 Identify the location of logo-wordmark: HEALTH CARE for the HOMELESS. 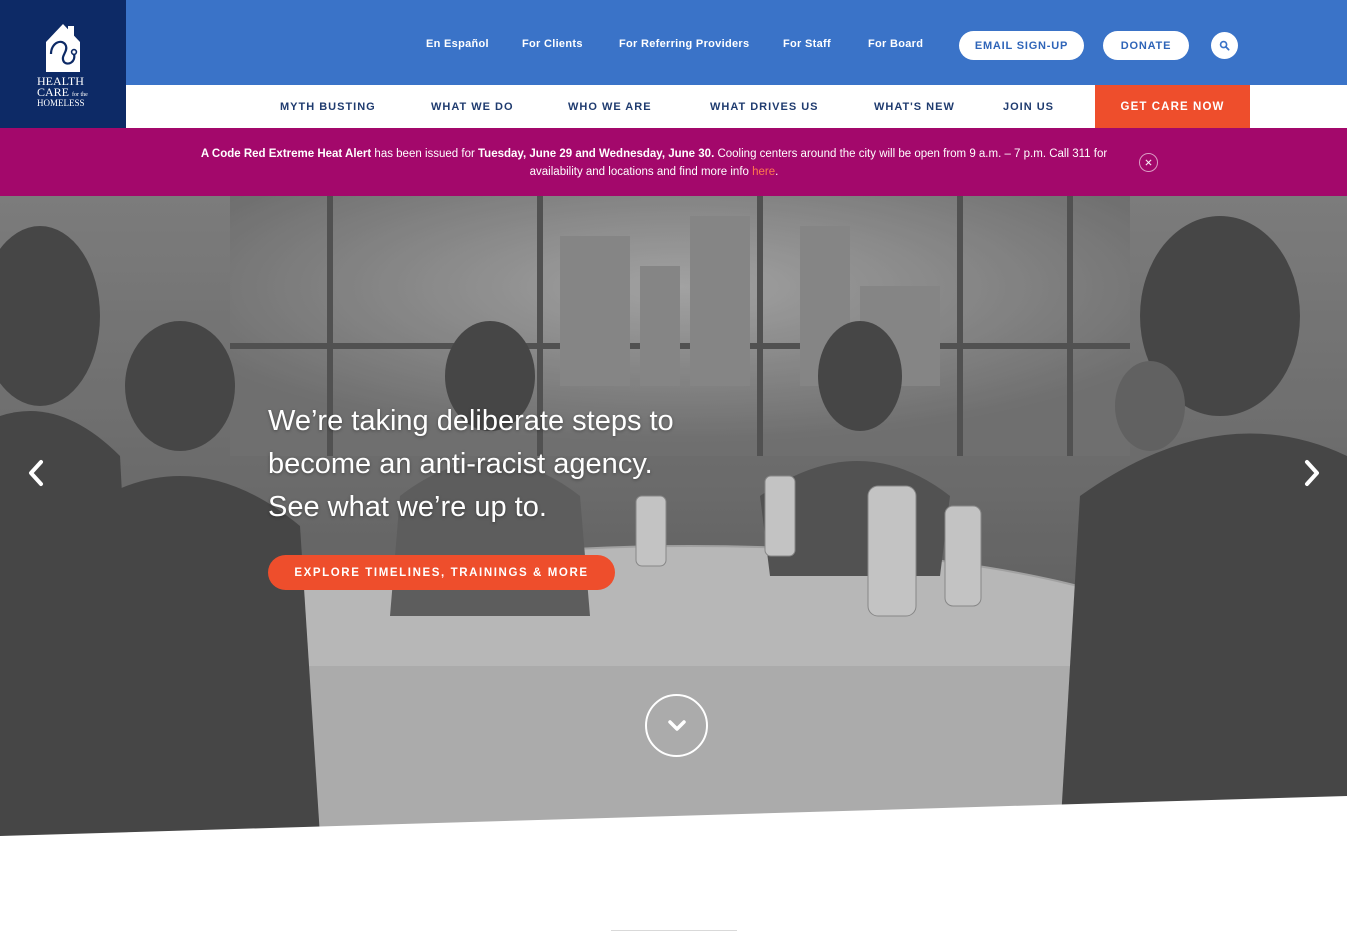
(63, 91).